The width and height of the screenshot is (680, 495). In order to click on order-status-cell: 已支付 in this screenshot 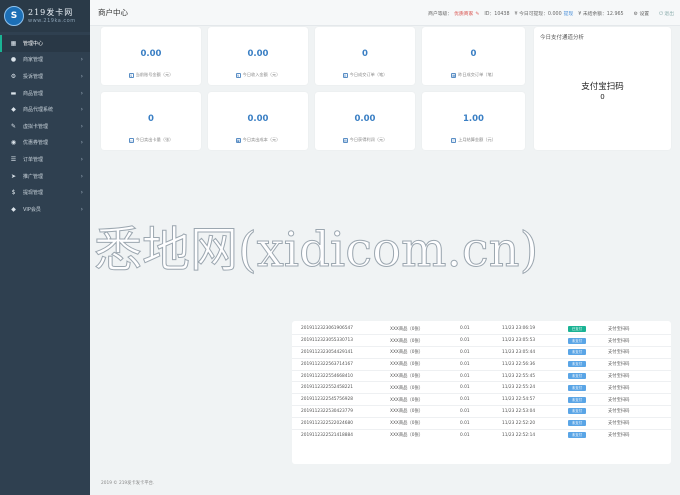, I will do `click(588, 329)`.